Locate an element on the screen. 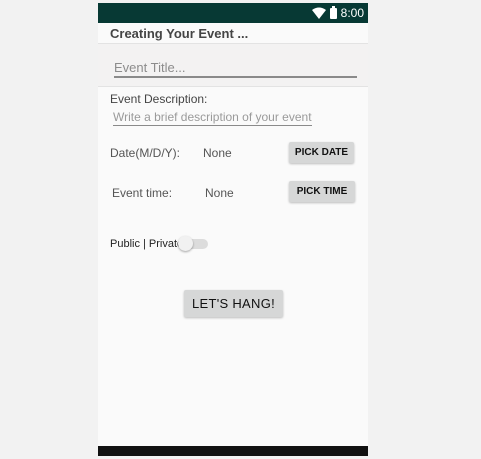 The width and height of the screenshot is (481, 459). switch-thumb is located at coordinates (185, 243).